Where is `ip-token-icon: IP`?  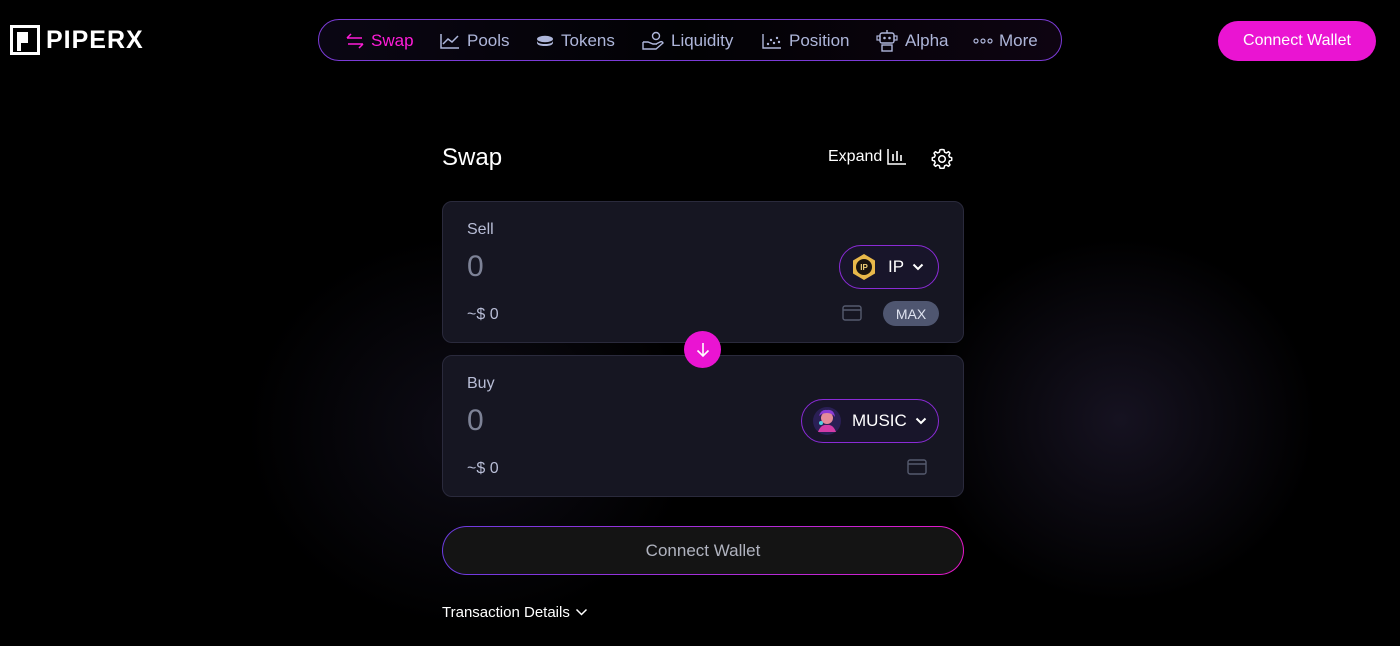 ip-token-icon: IP is located at coordinates (864, 267).